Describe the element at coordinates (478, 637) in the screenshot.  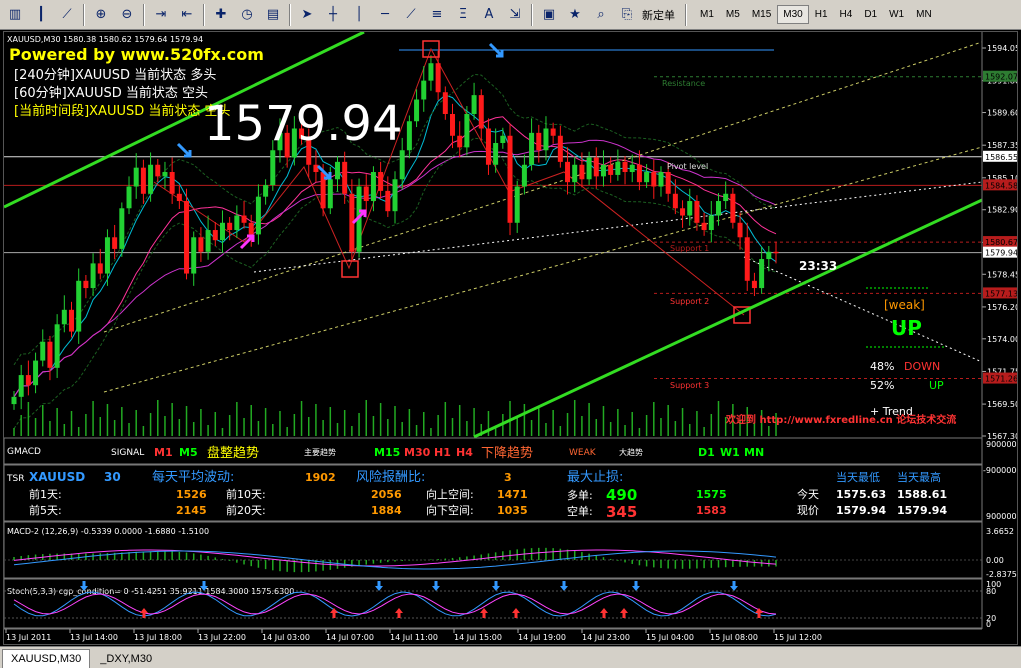
I see `time-tick-label: 14 Jul 15:00` at that location.